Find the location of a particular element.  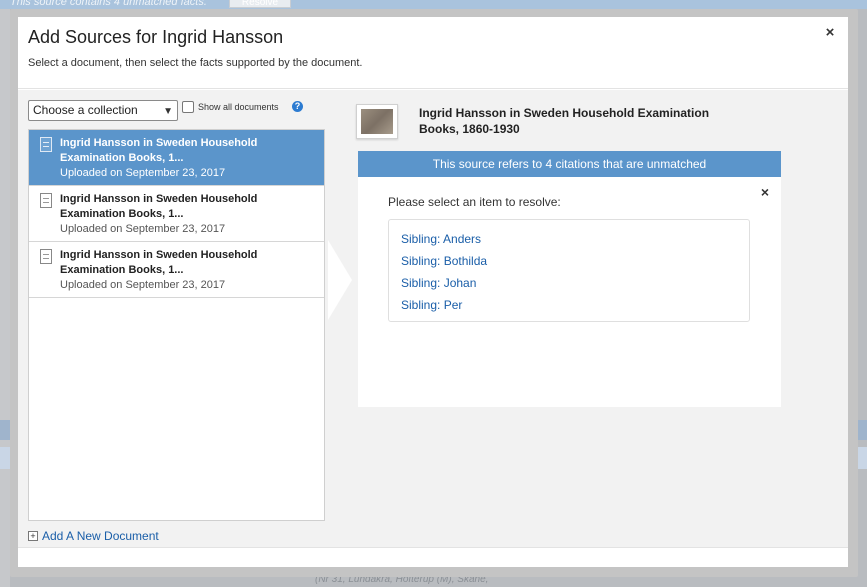

resolve-item-link: Sibling: Johan is located at coordinates (569, 283).